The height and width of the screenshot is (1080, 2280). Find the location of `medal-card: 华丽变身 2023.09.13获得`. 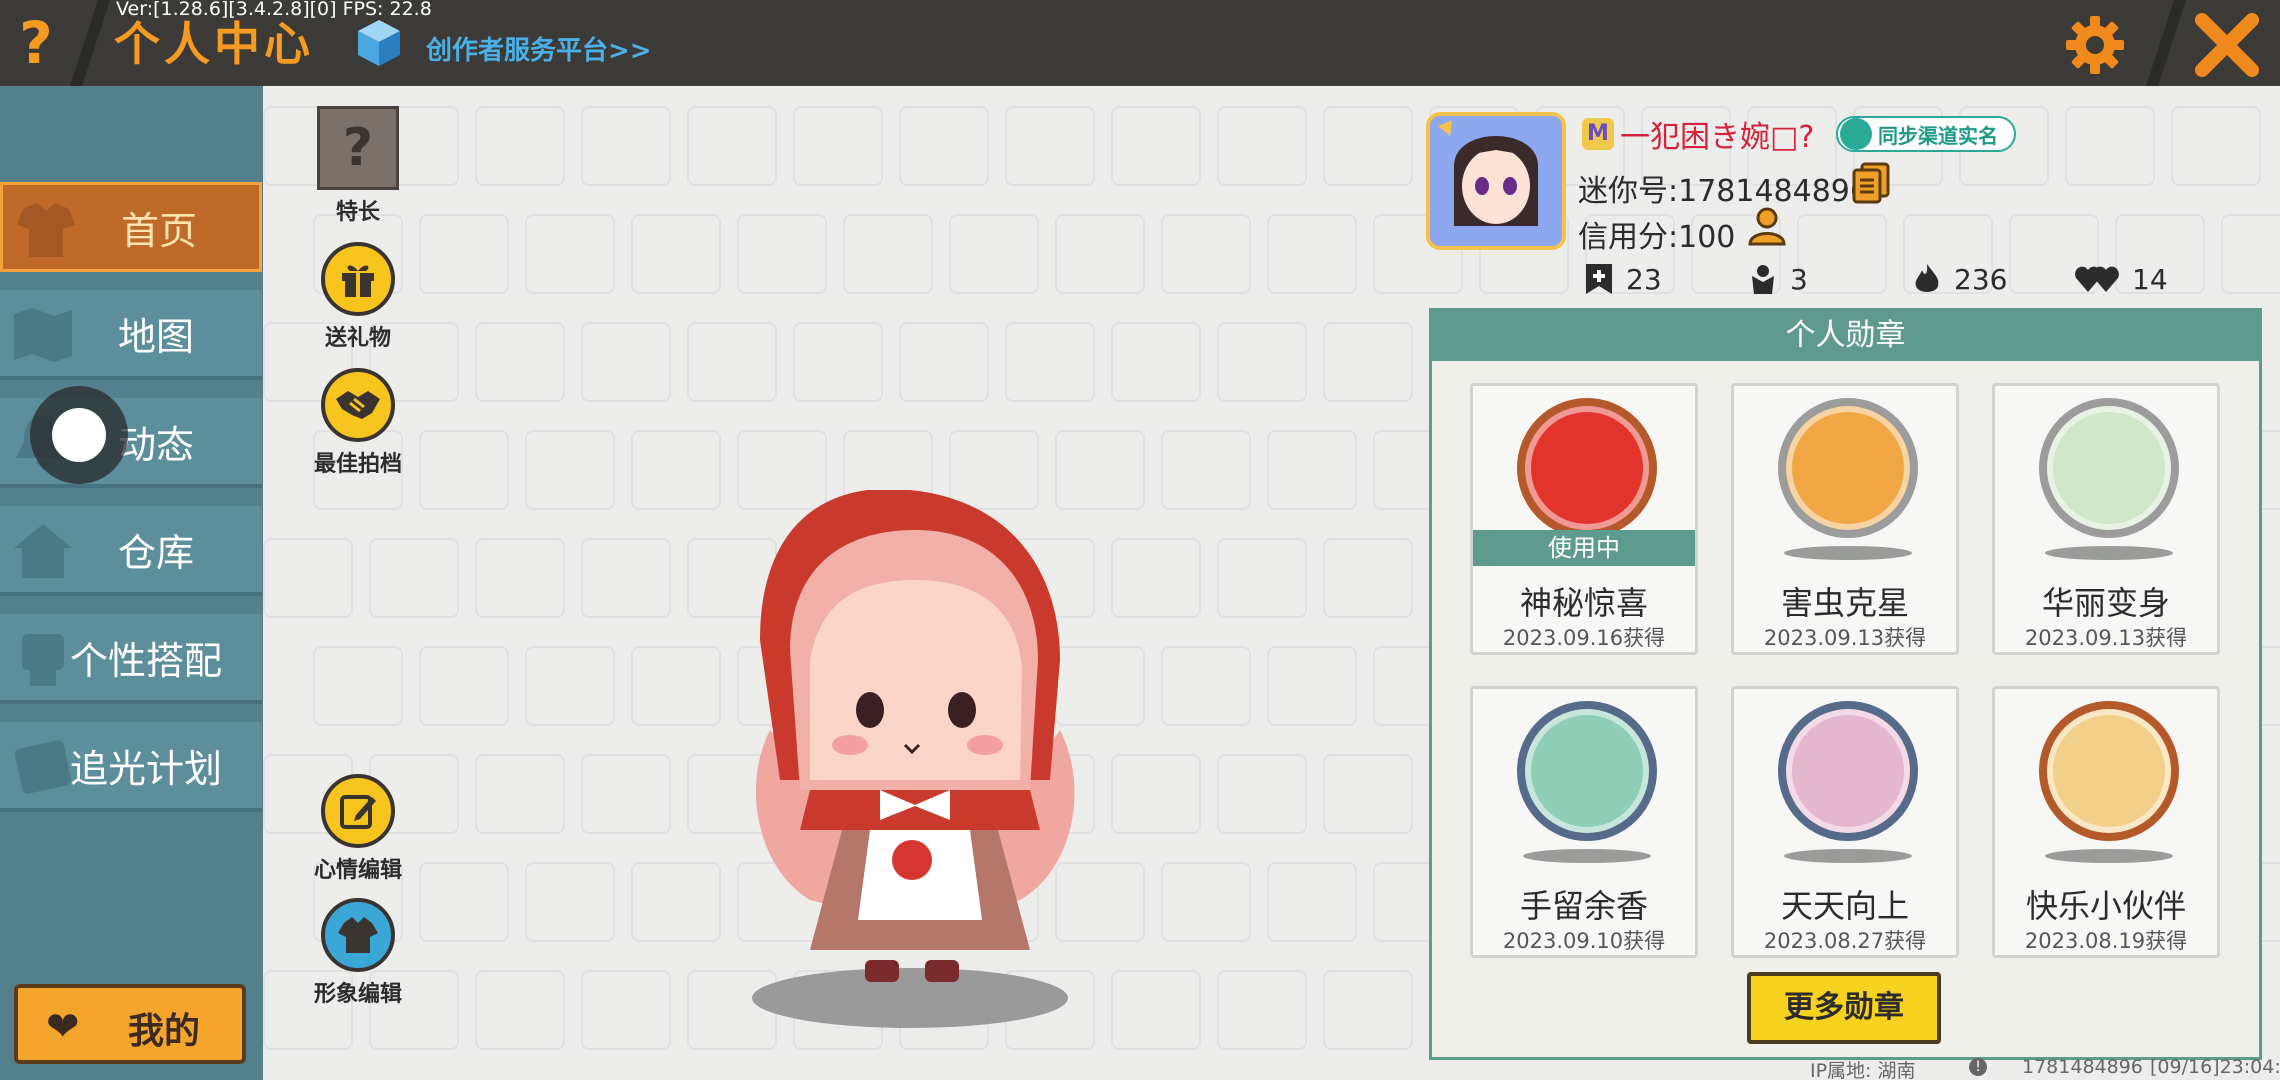

medal-card: 华丽变身 2023.09.13获得 is located at coordinates (2106, 519).